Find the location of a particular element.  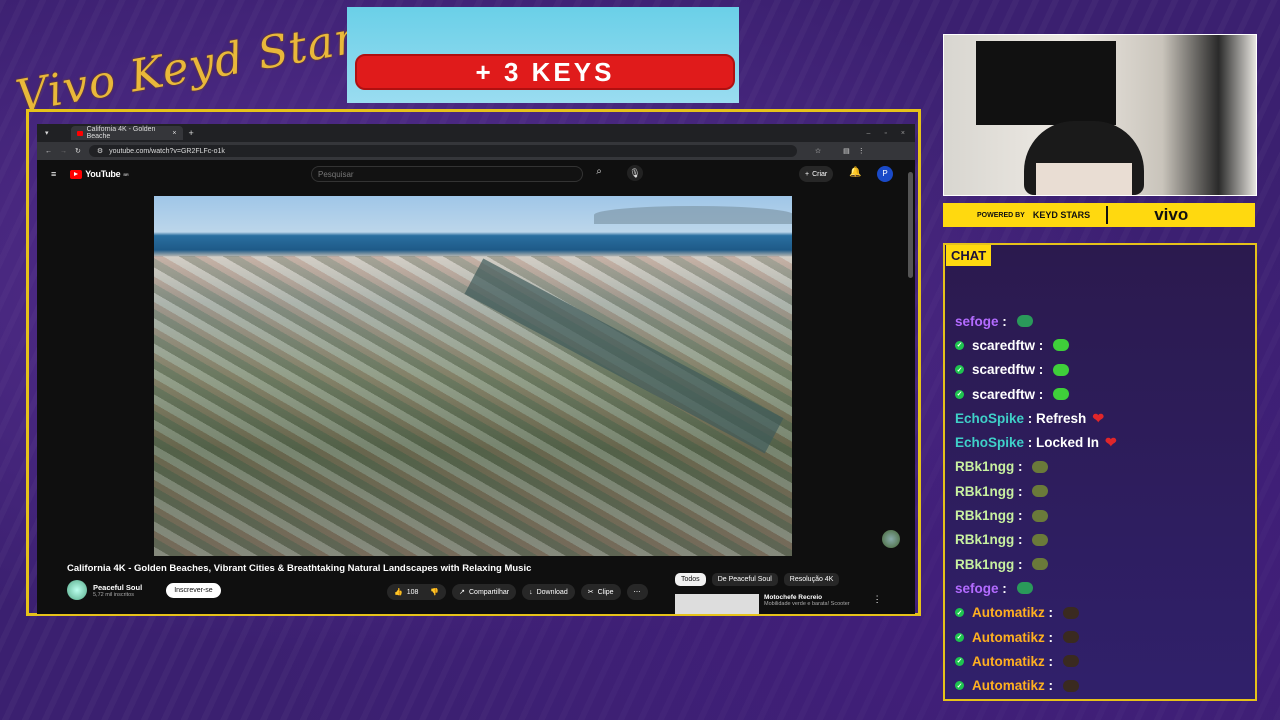

webcam-face is located at coordinates (1084, 179).